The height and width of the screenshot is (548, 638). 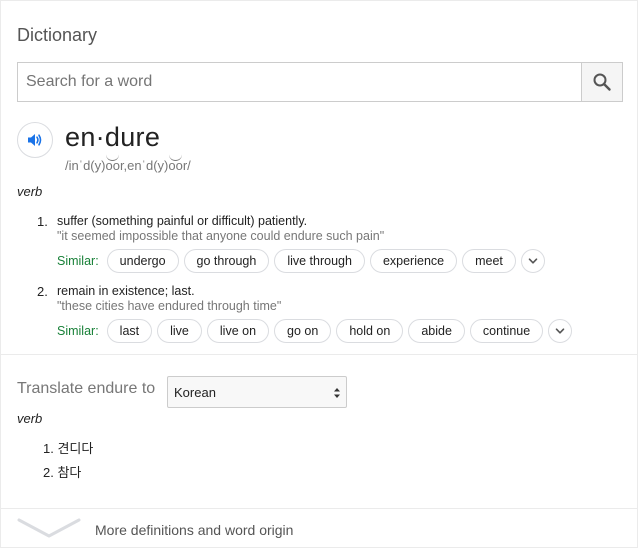 I want to click on sense-example: "these cities have endured through time", so click(x=169, y=306).